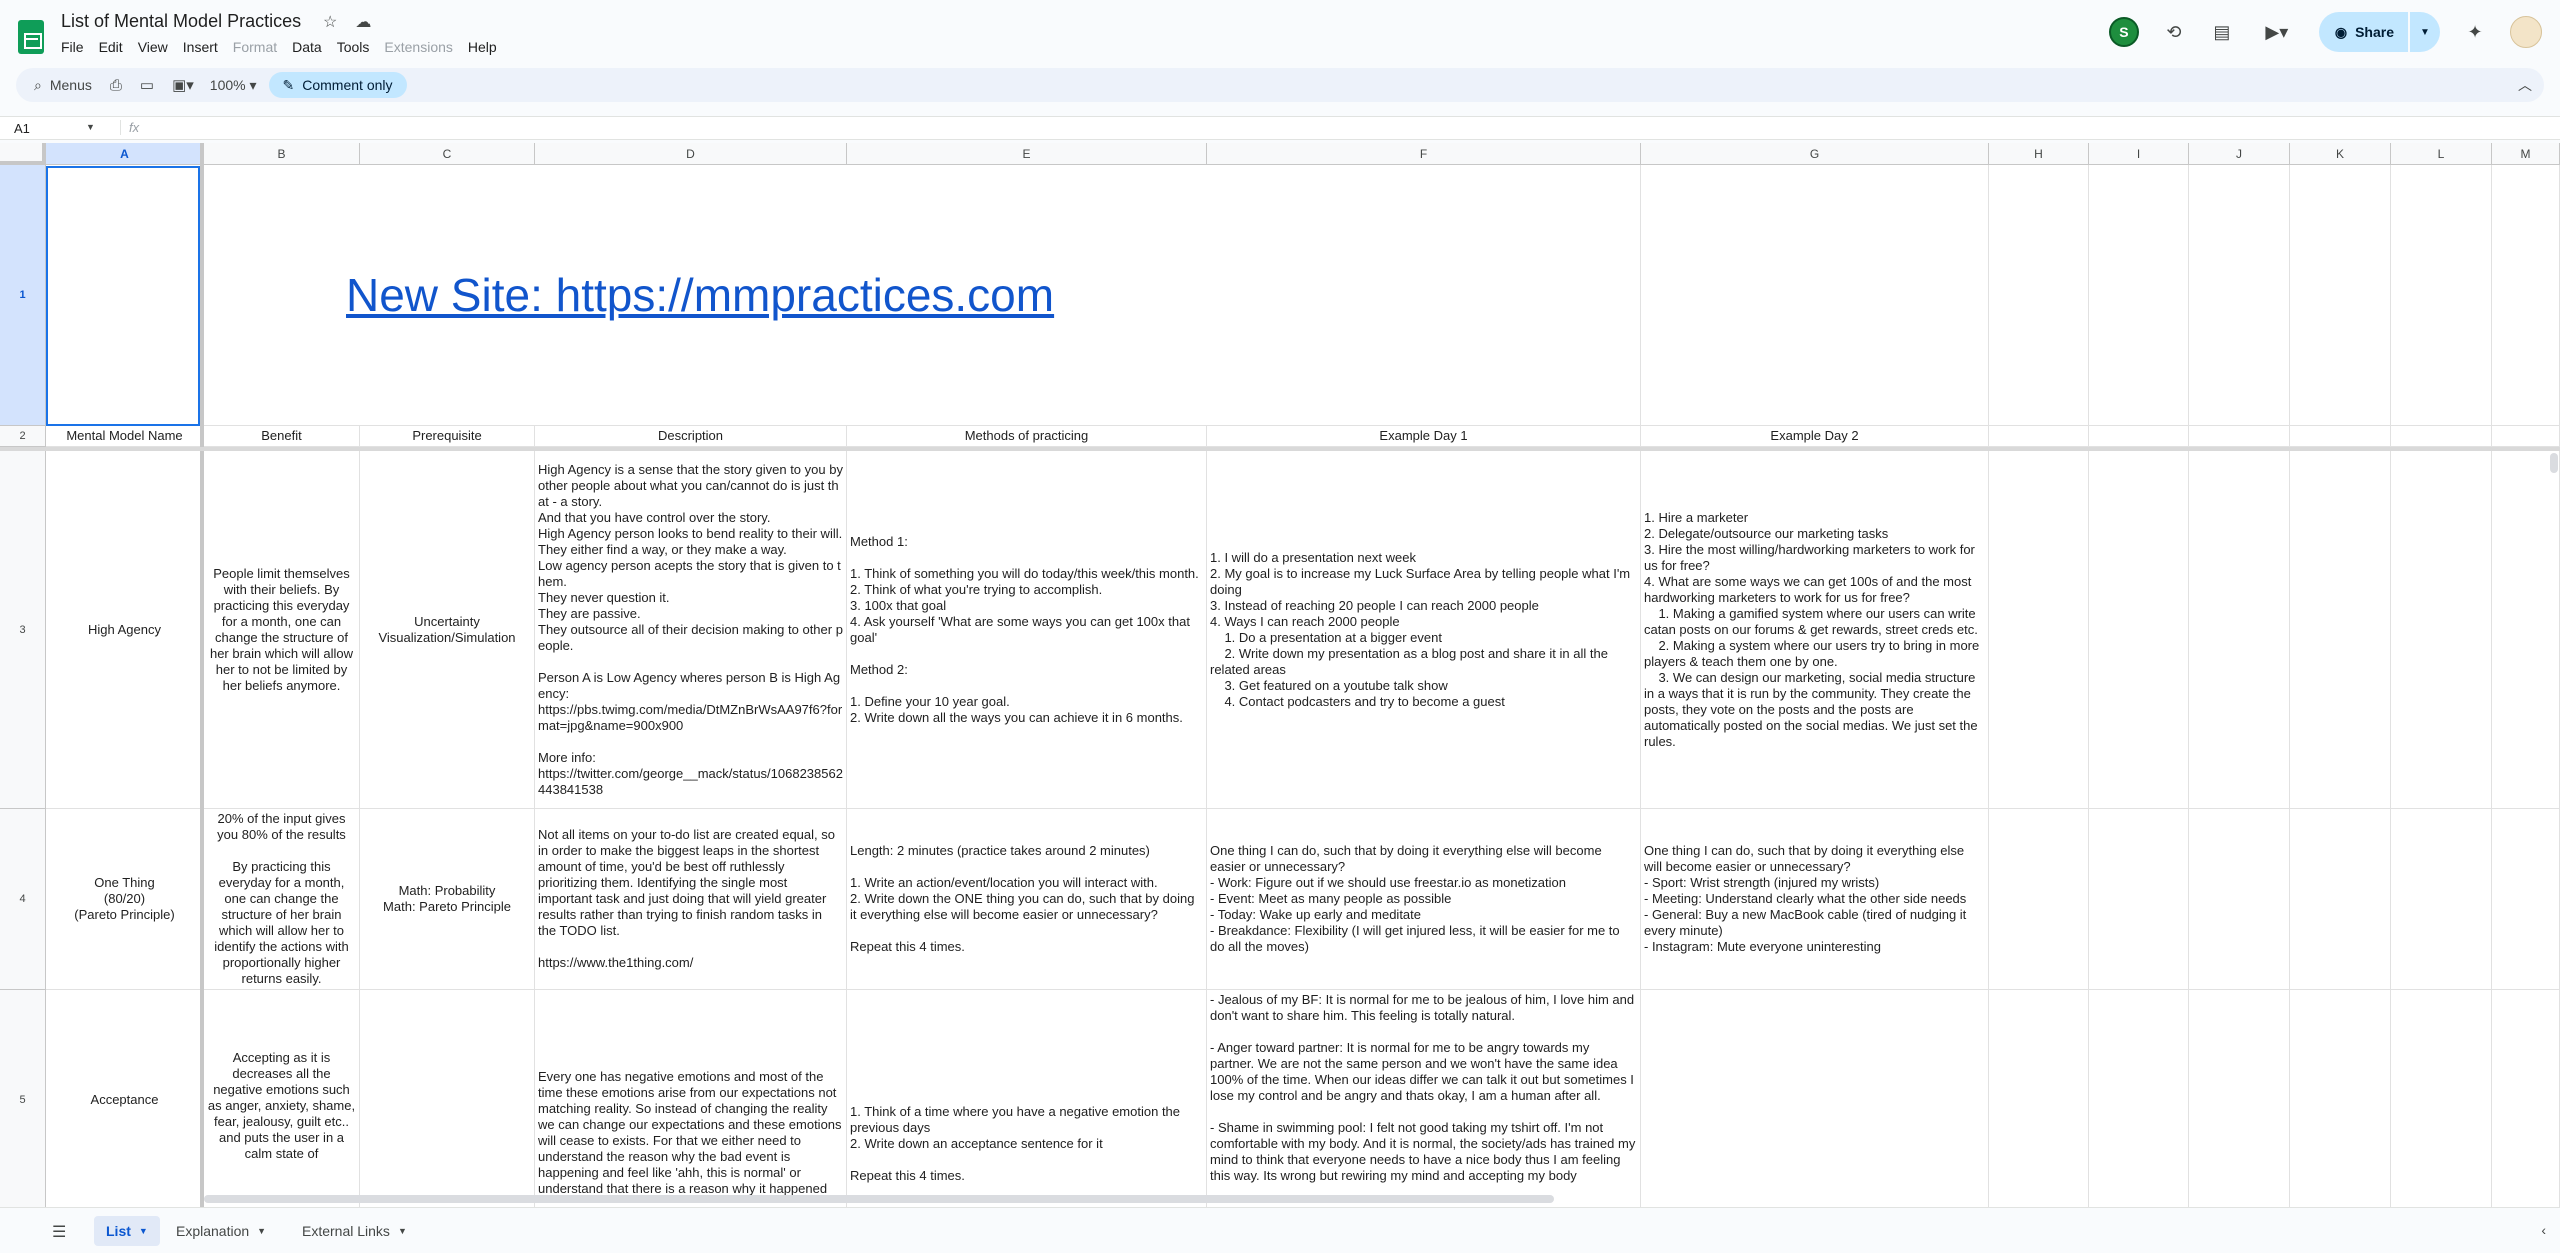  Describe the element at coordinates (125, 154) in the screenshot. I see `column-header-a: A` at that location.